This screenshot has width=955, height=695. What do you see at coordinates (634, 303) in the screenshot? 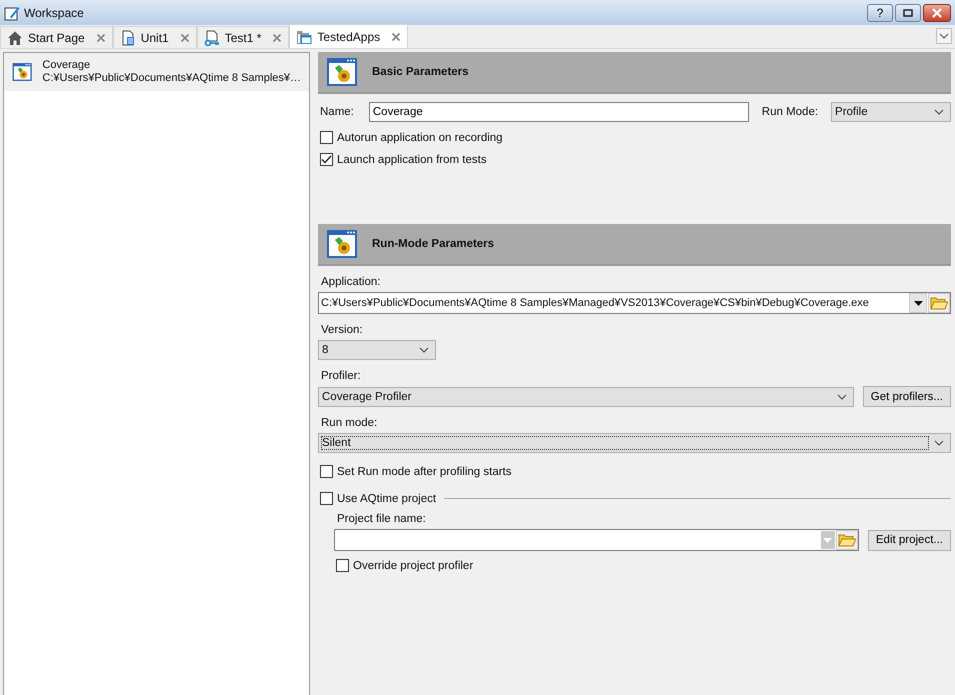
I see `application-field: C:¥Users¥Public¥Documents¥AQtime 8 Samples¥Managed¥VS2013¥Coverage¥CS¥bin¥Debug¥Coverage.exe` at bounding box center [634, 303].